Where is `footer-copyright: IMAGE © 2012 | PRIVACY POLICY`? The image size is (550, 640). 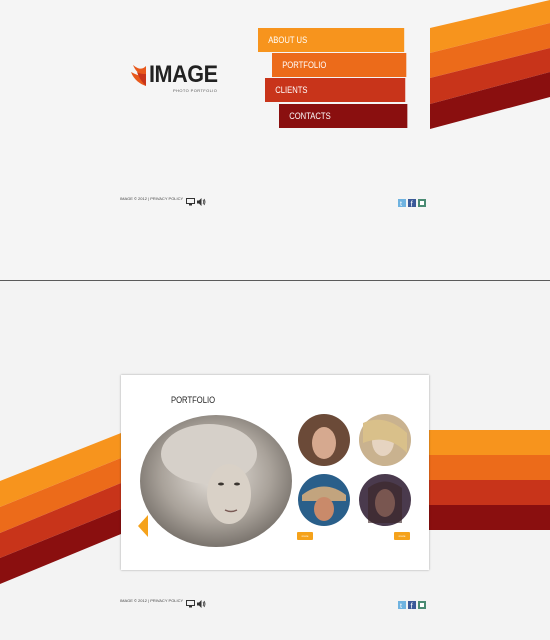
footer-copyright: IMAGE © 2012 | PRIVACY POLICY is located at coordinates (151, 198).